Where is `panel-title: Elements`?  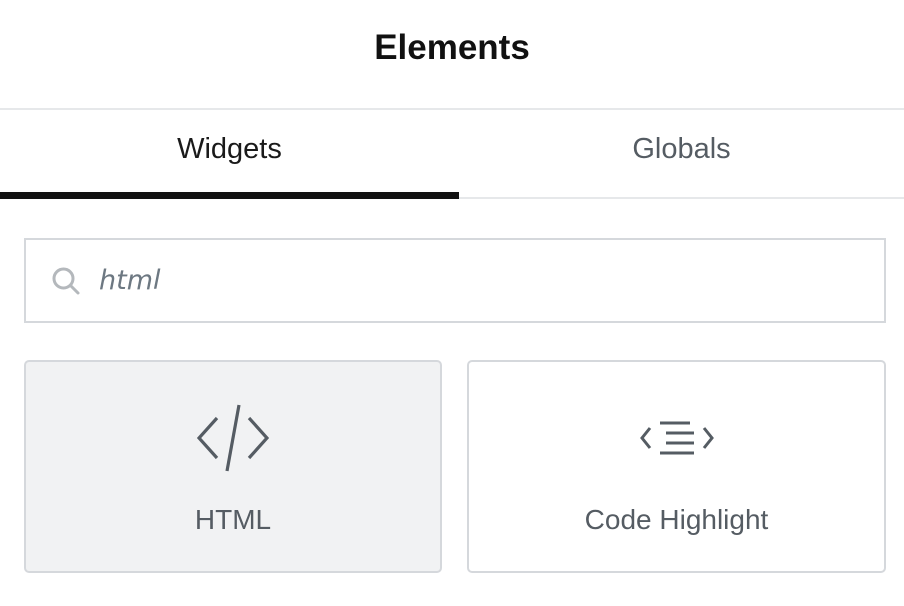 panel-title: Elements is located at coordinates (452, 47).